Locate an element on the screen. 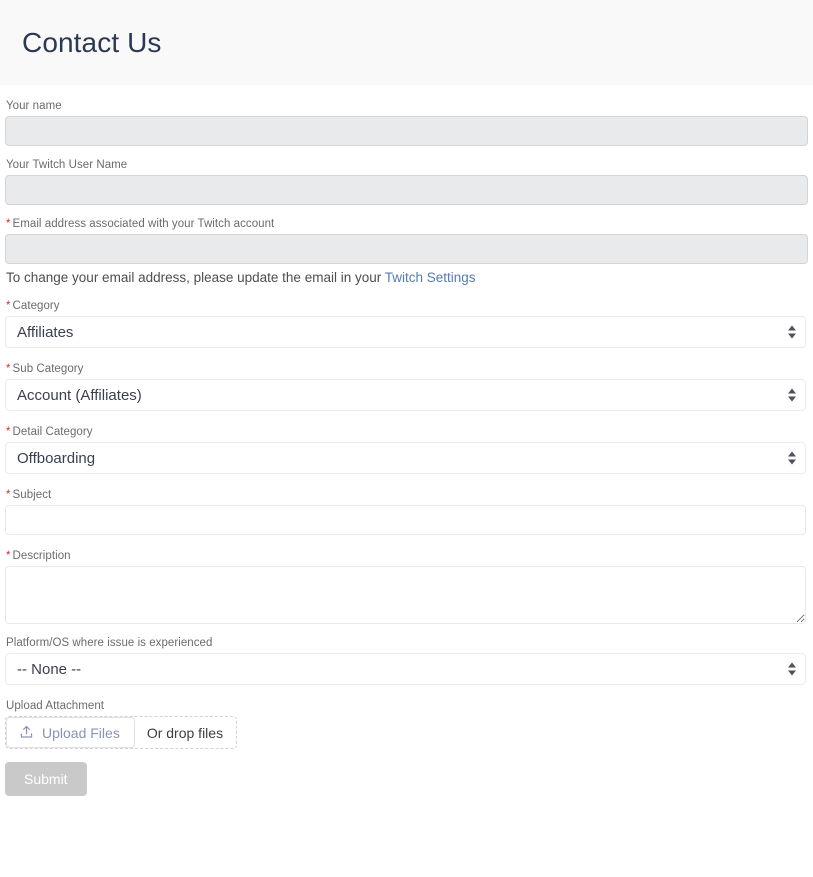 This screenshot has width=813, height=877. label-twitch-user-name: Your Twitch User Name is located at coordinates (67, 165).